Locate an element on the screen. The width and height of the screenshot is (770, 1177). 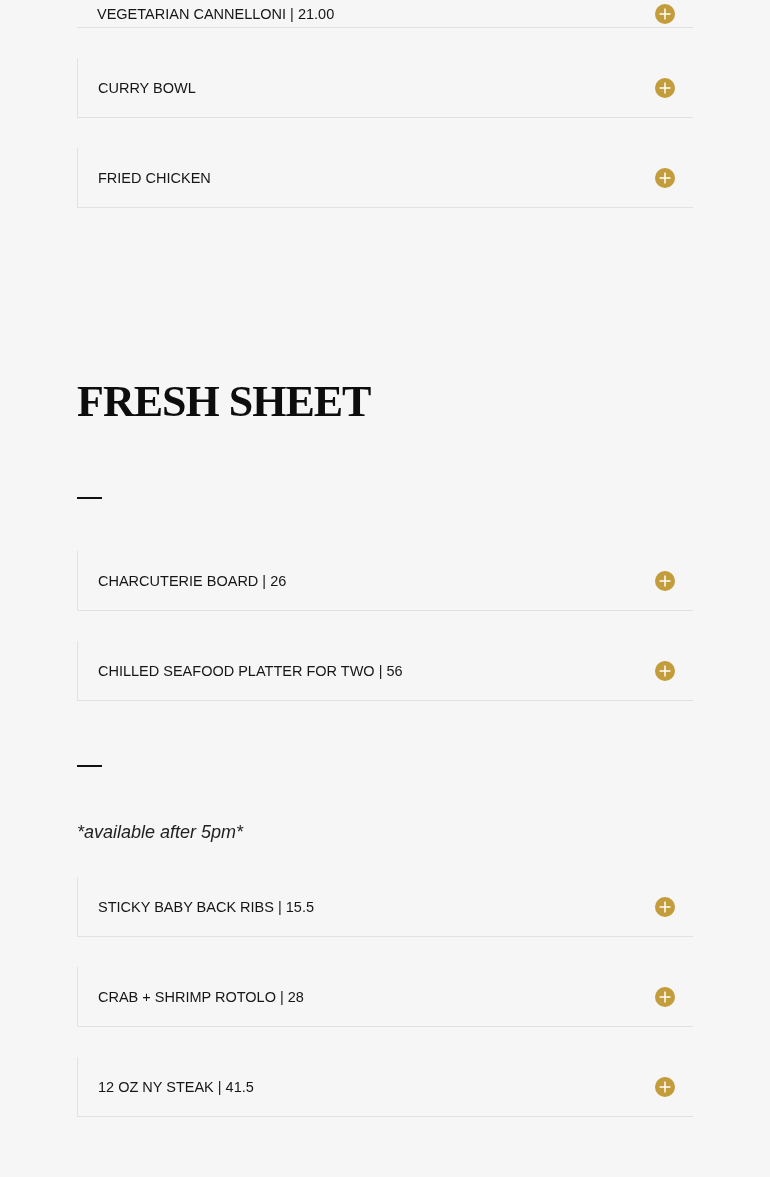
accordion-toggle: CRAB + SHRIMP ROTOLO | 28 is located at coordinates (385, 997).